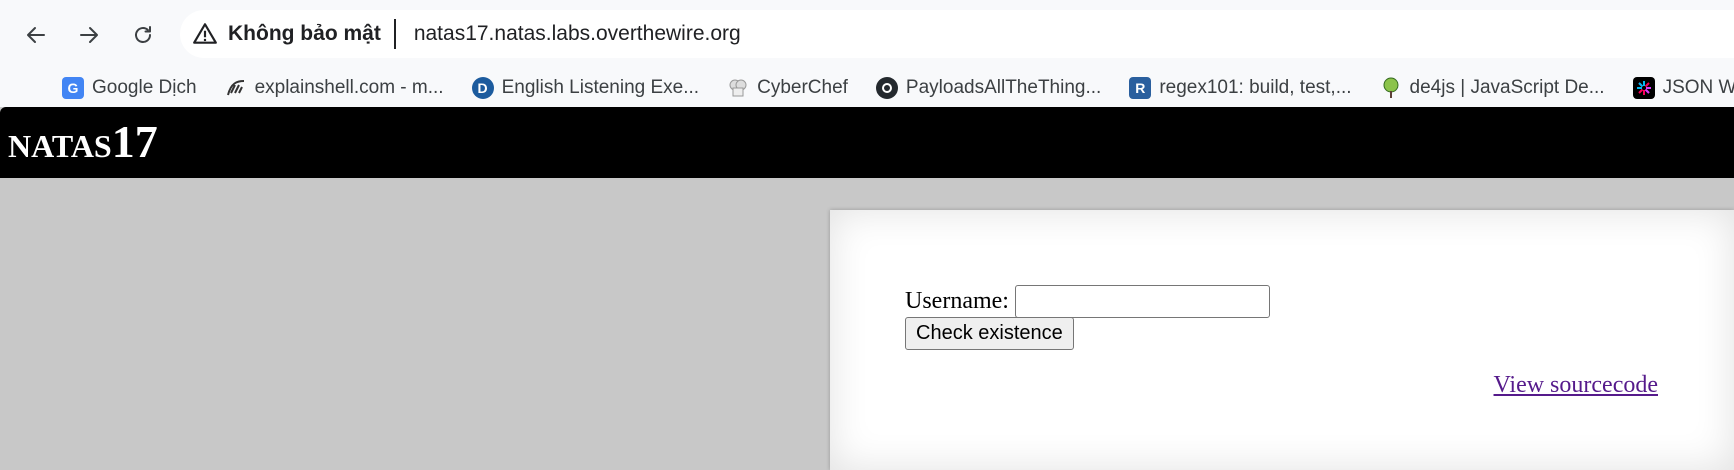  Describe the element at coordinates (1643, 88) in the screenshot. I see `jwt-icon` at that location.